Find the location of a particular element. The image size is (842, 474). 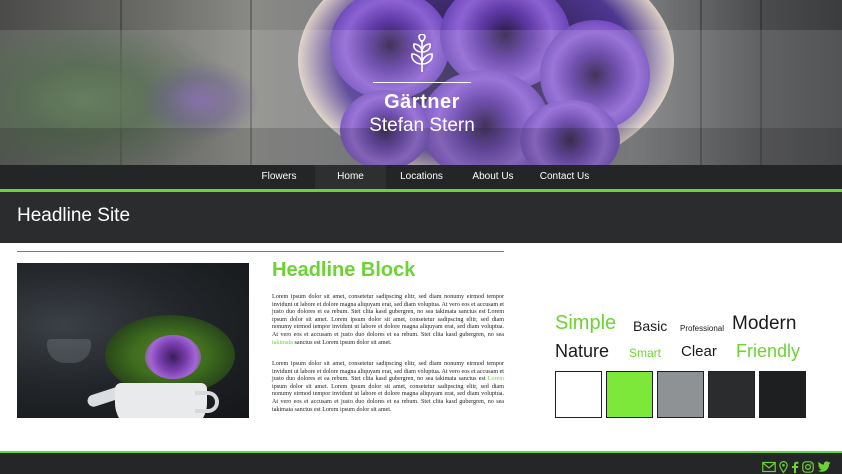

footer is located at coordinates (421, 463).